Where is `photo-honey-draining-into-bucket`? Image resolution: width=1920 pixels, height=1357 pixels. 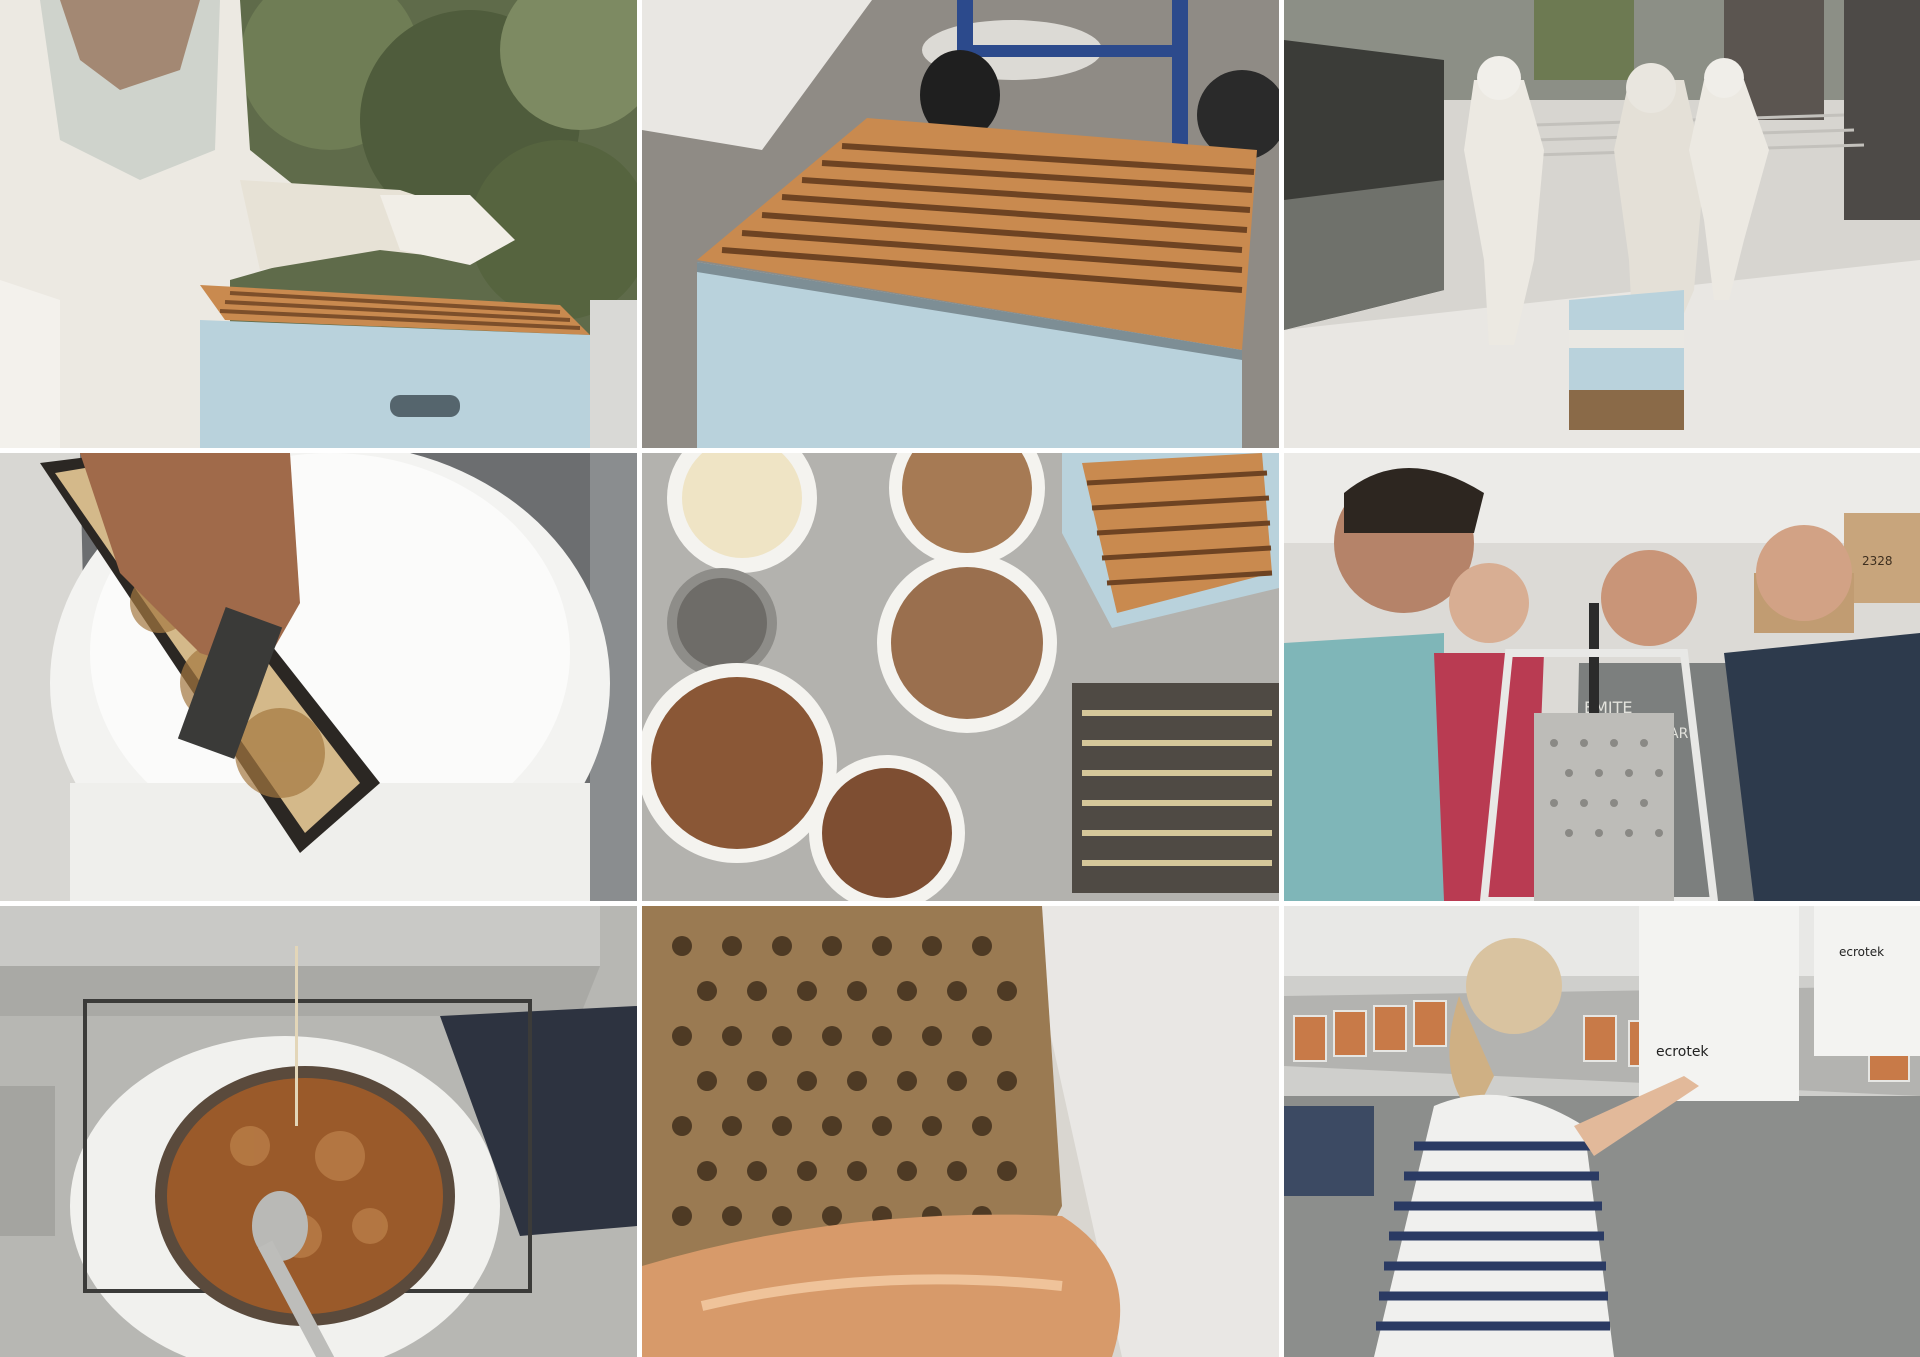 photo-honey-draining-into-bucket is located at coordinates (318, 1131).